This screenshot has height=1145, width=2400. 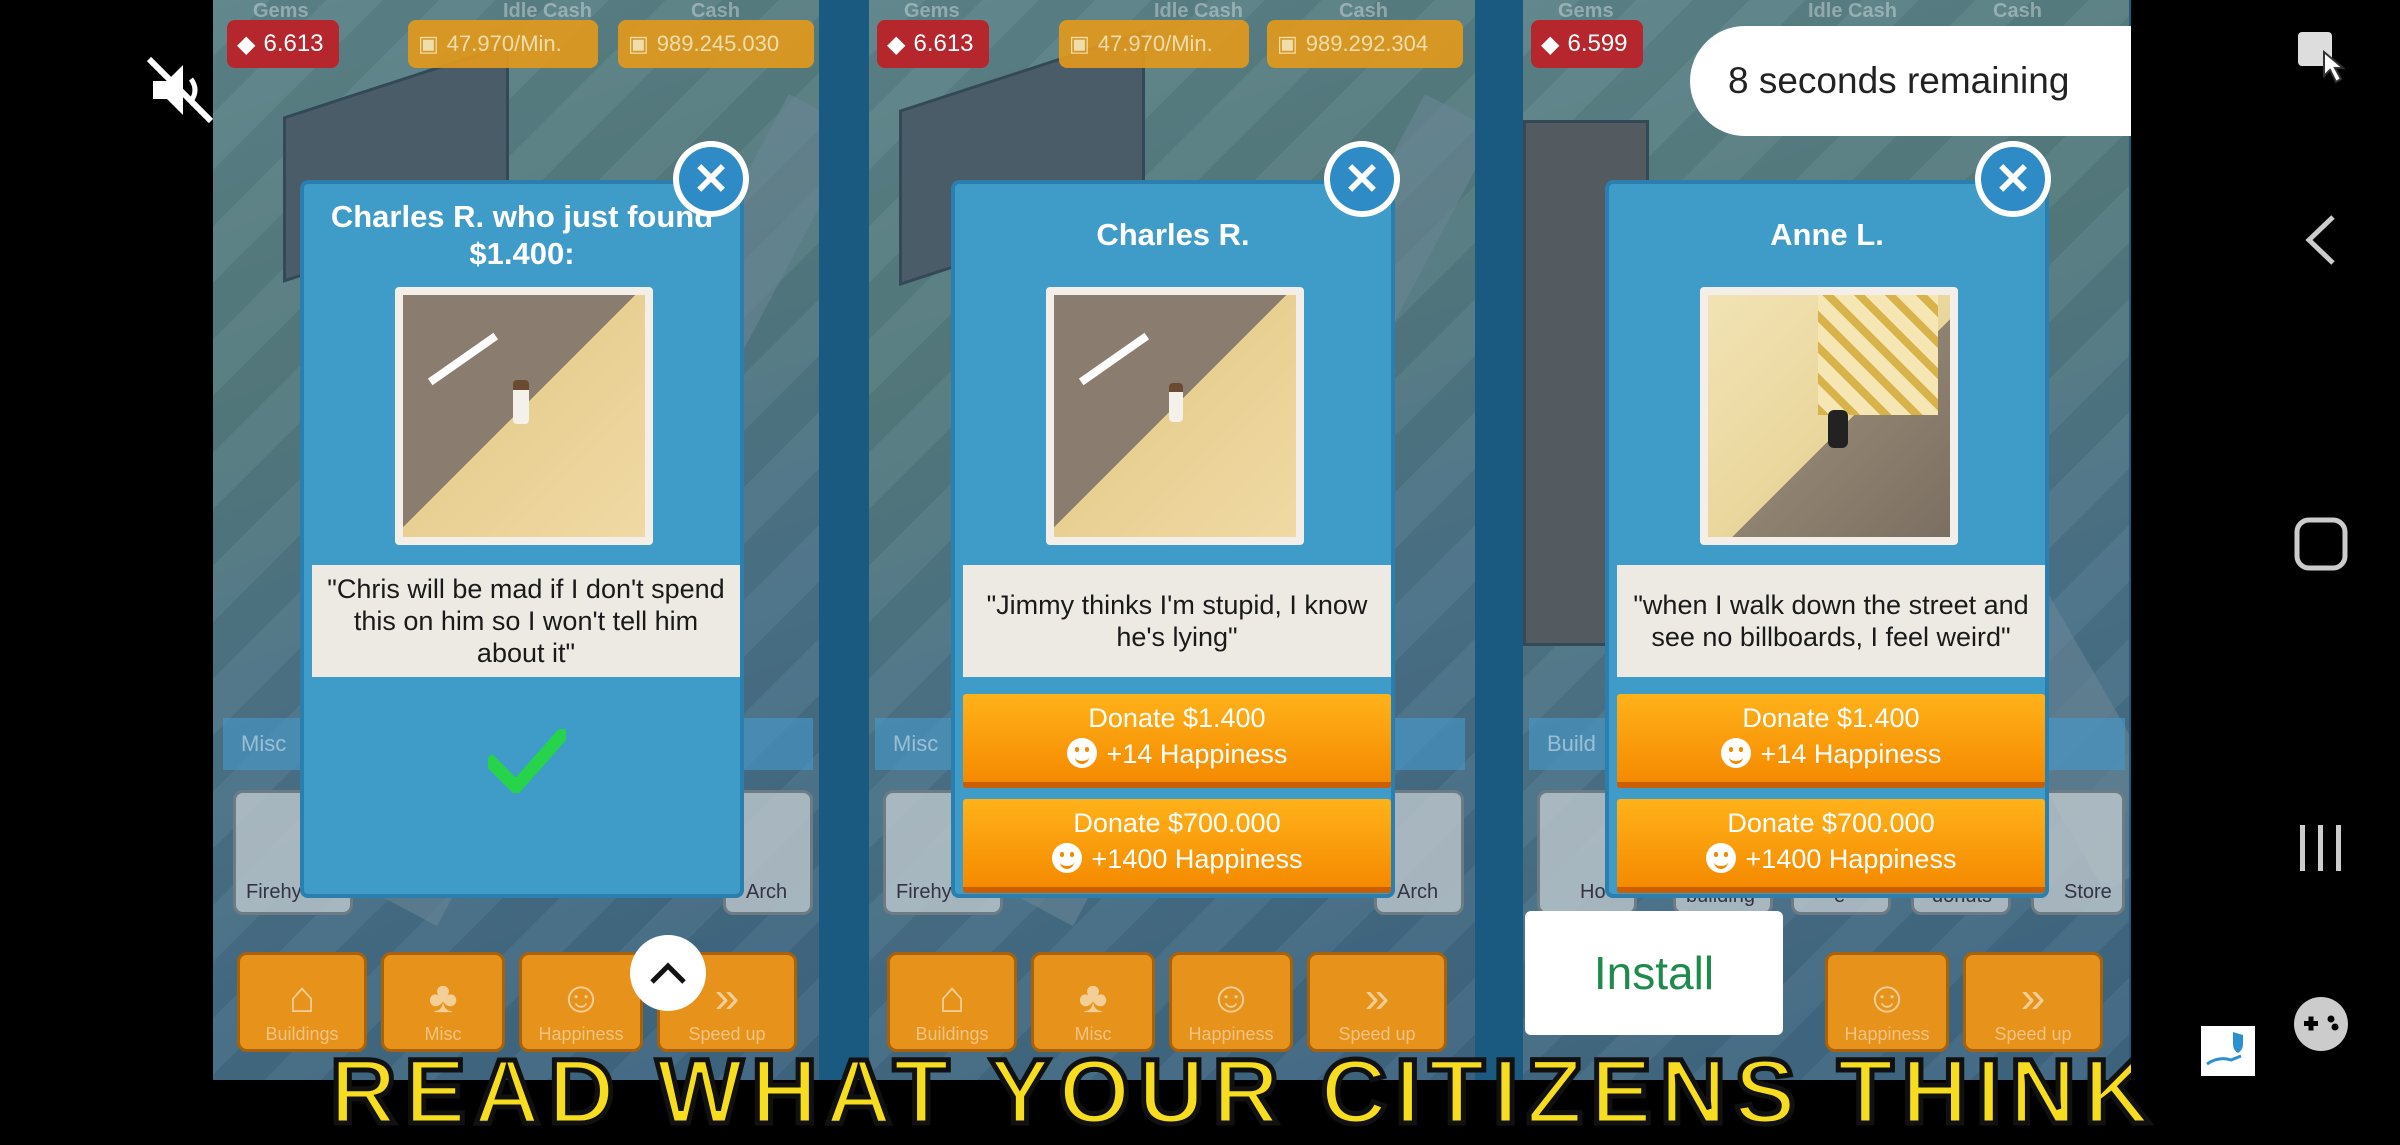 I want to click on dialog-title: Charles R., so click(x=1173, y=234).